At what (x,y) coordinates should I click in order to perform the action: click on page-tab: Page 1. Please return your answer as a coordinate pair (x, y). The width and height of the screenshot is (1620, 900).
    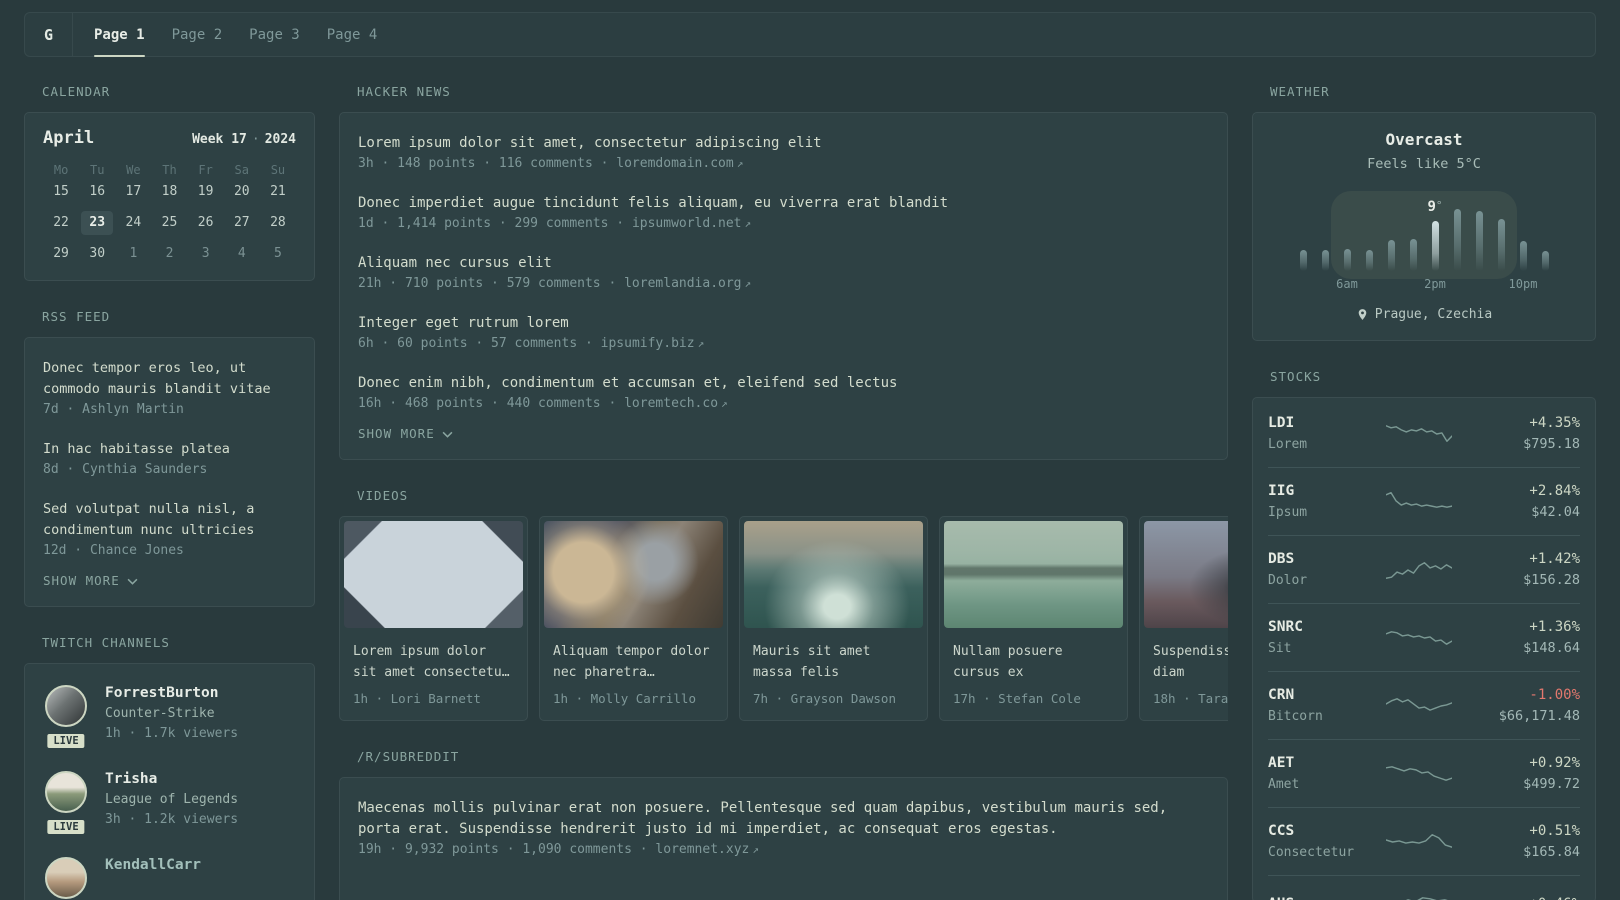
    Looking at the image, I should click on (119, 35).